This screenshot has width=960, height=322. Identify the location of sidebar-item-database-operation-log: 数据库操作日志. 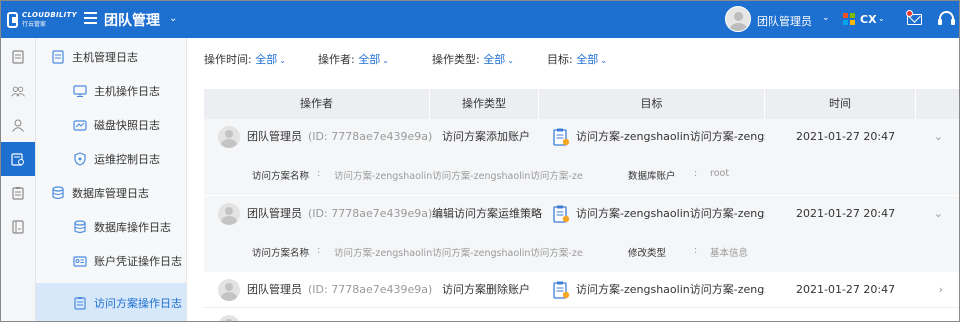
(111, 227).